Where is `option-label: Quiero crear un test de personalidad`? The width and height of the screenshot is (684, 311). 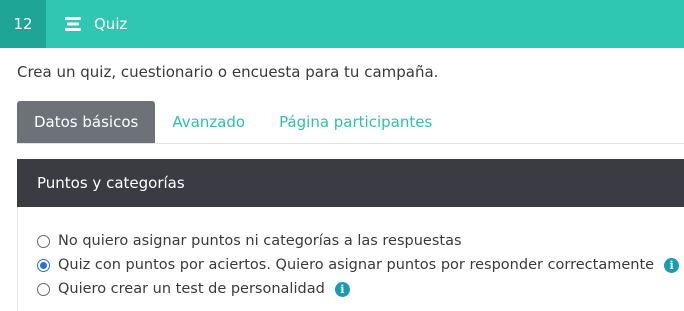 option-label: Quiero crear un test de personalidad is located at coordinates (191, 289).